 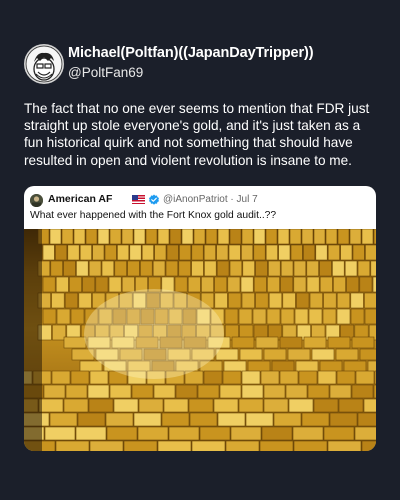 I want to click on quoted-author-name: American AF, so click(x=80, y=199).